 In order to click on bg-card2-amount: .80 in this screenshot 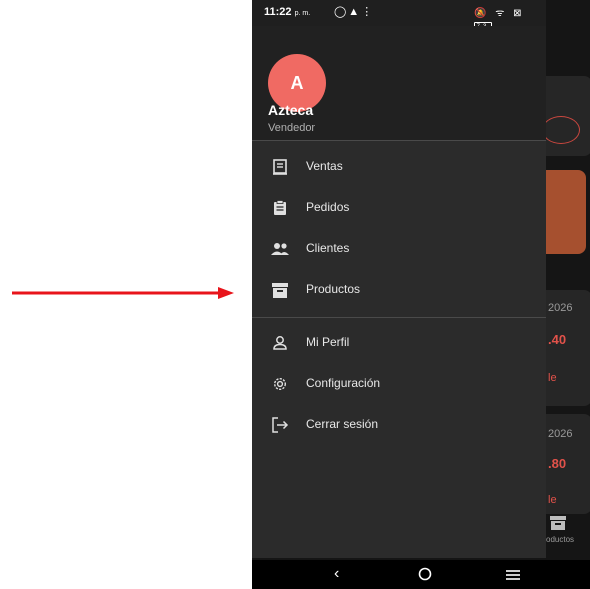, I will do `click(557, 463)`.